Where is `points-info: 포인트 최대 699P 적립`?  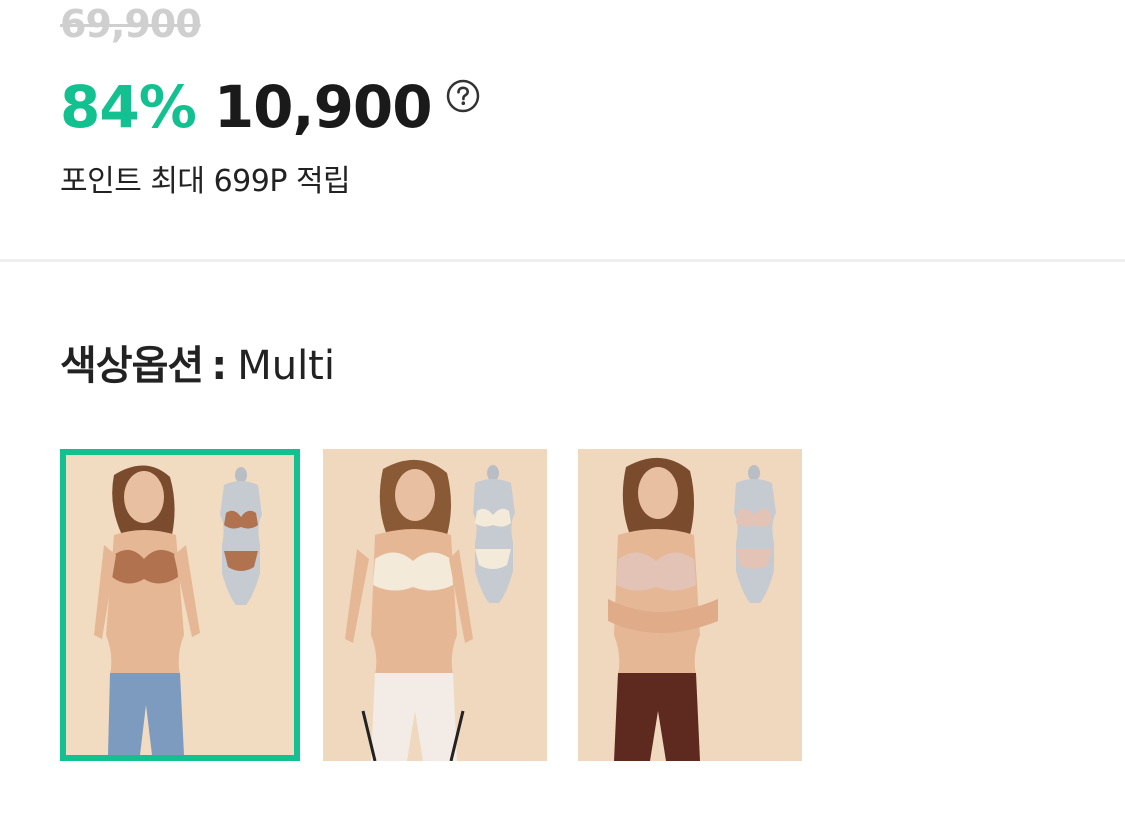
points-info: 포인트 최대 699P 적립 is located at coordinates (205, 181).